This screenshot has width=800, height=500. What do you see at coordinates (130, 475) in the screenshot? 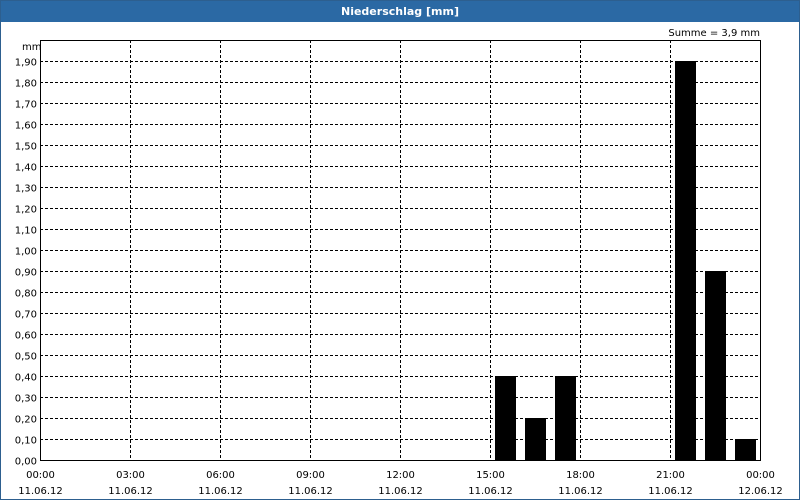
I see `x-tick-time: 03:00` at bounding box center [130, 475].